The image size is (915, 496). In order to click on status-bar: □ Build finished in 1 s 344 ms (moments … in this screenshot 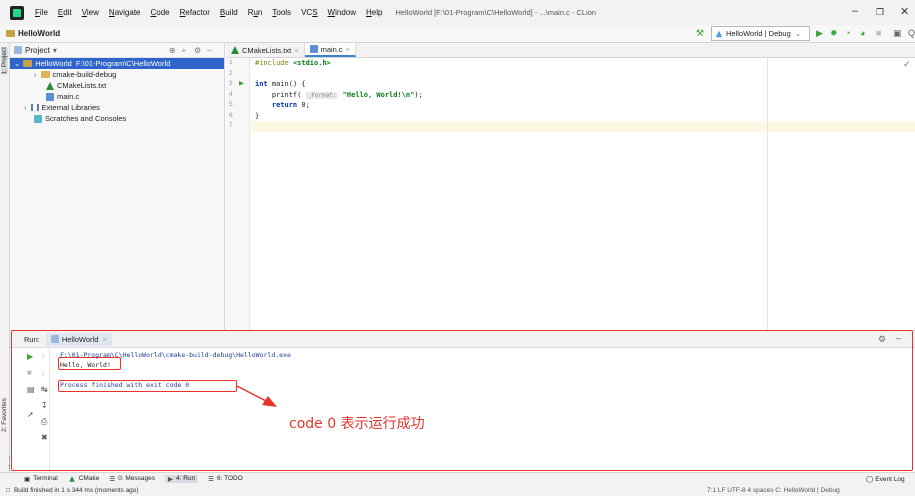, I will do `click(457, 490)`.